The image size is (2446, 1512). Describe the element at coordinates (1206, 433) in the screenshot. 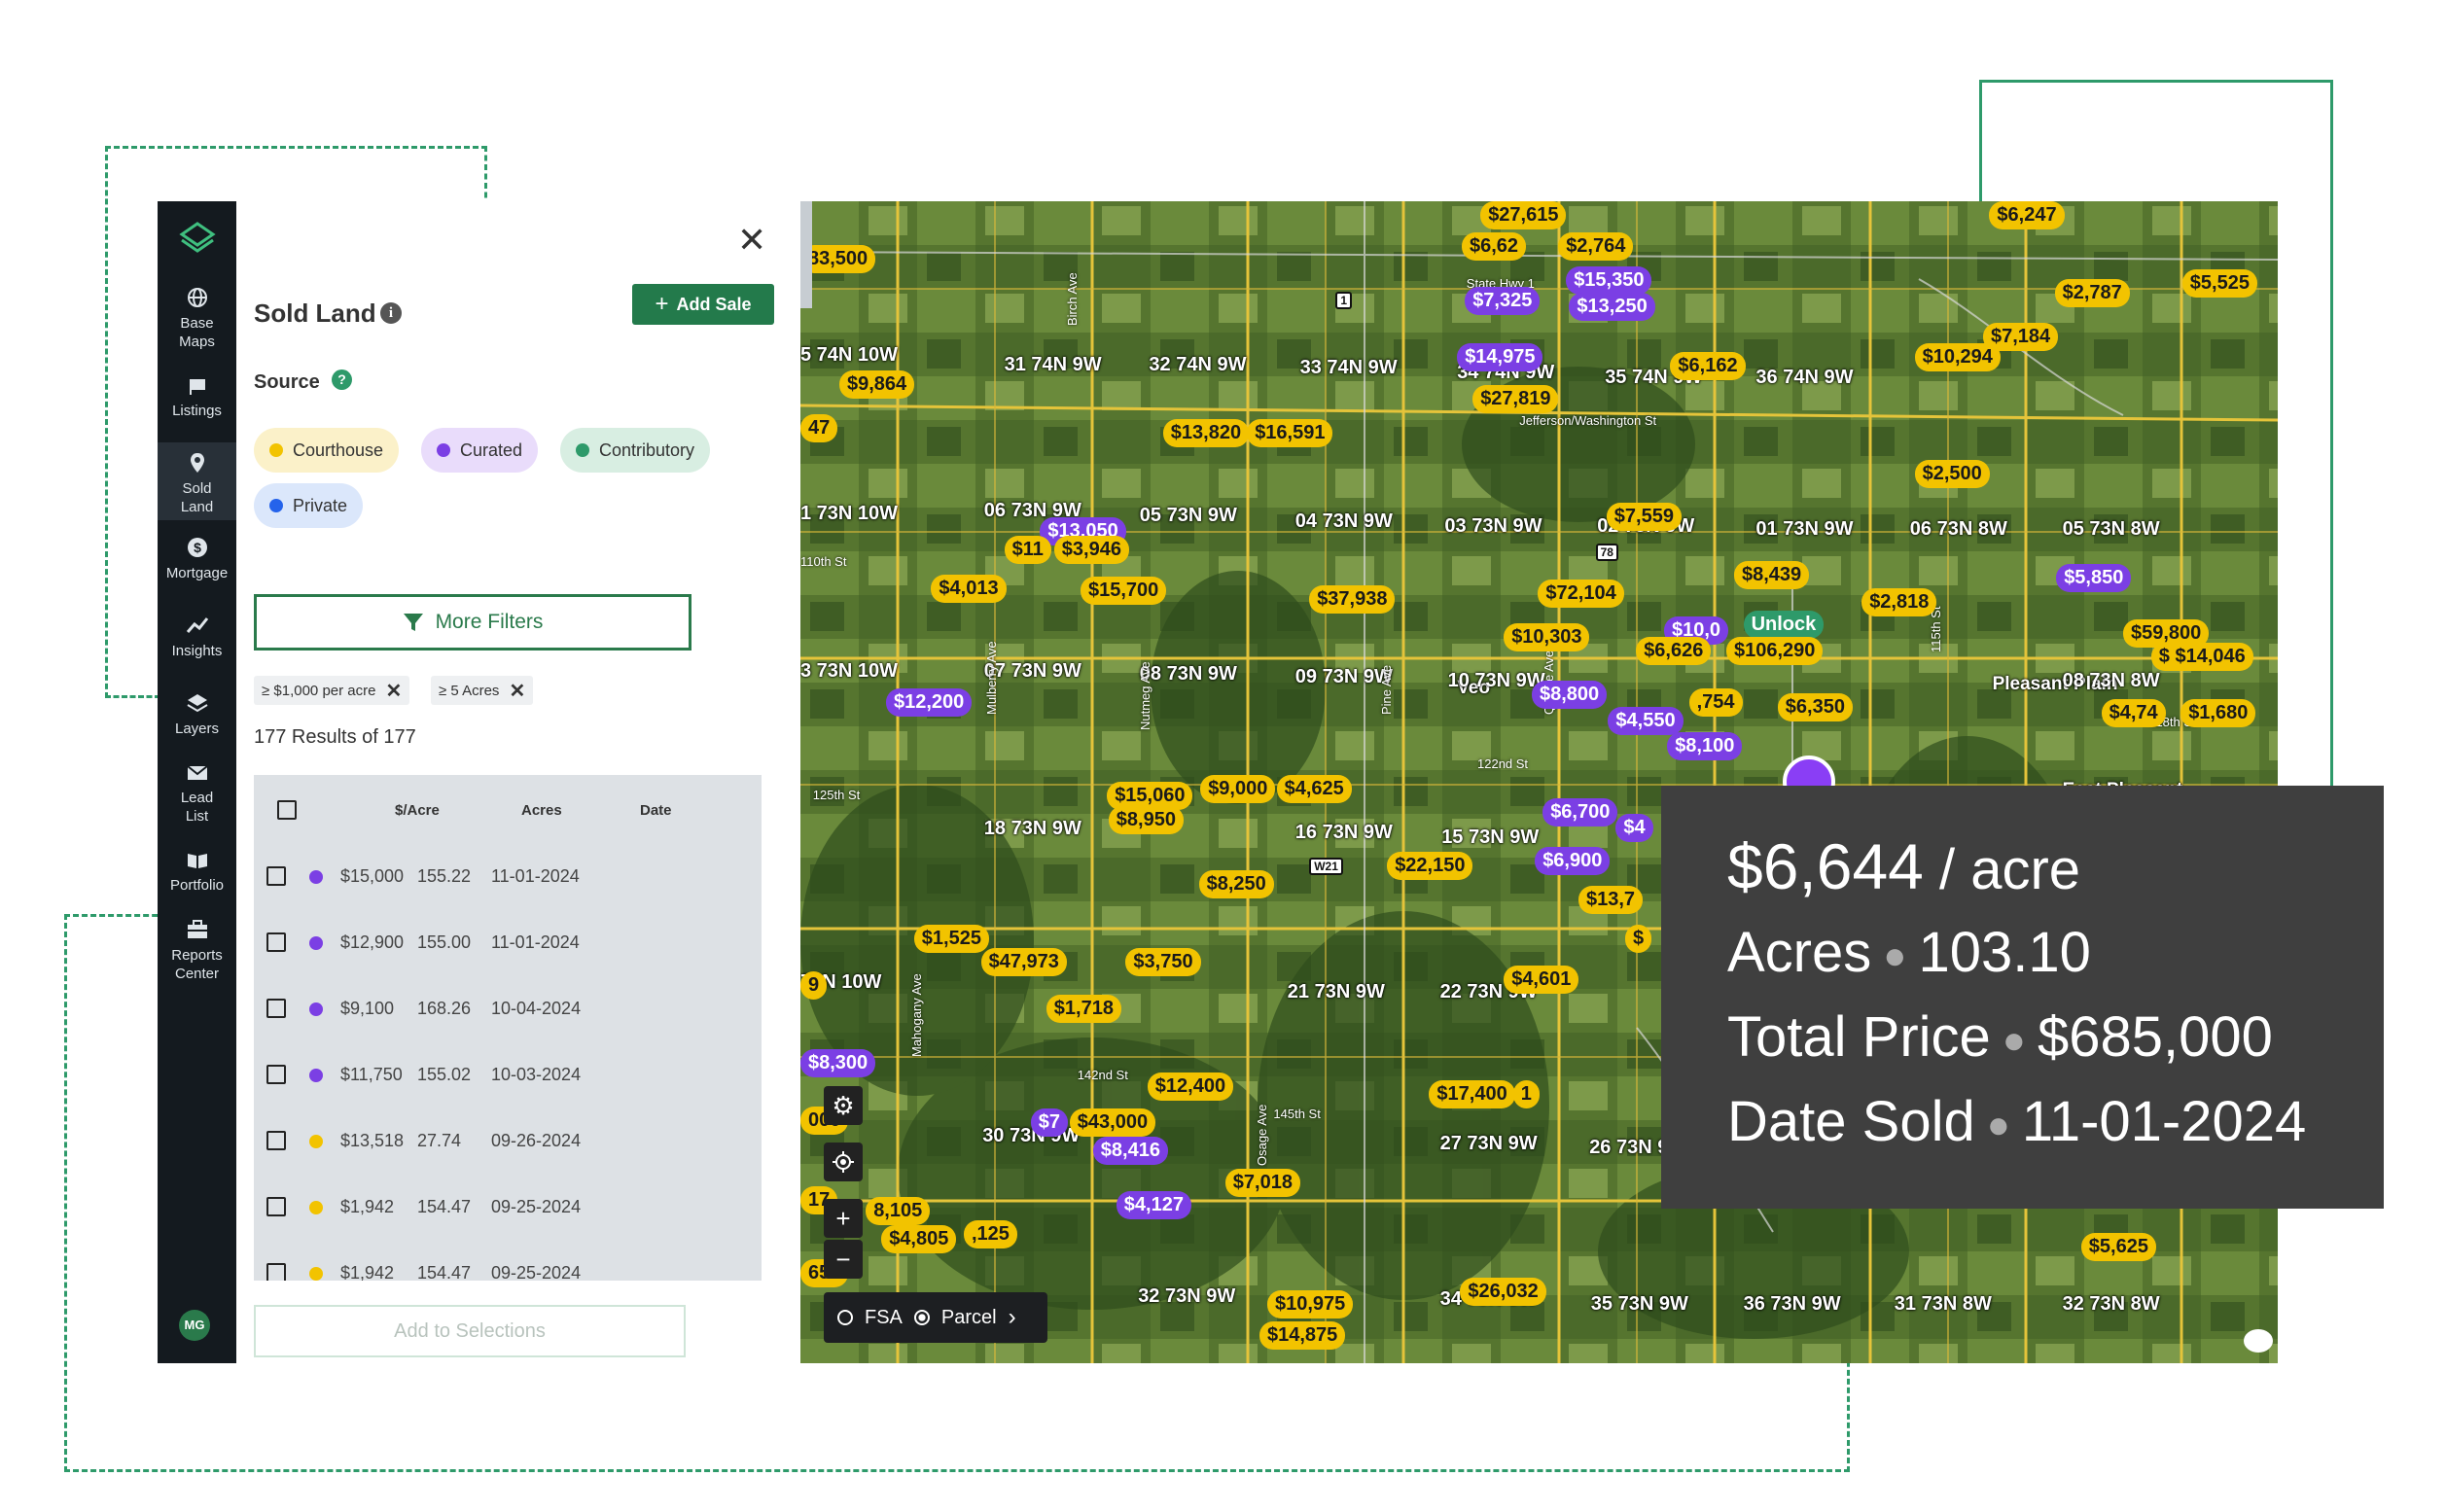

I see `sale-price-marker: $13,820` at that location.